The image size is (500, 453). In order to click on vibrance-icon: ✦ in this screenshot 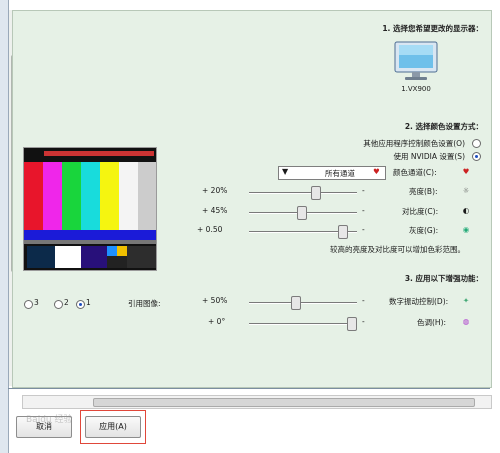, I will do `click(466, 300)`.